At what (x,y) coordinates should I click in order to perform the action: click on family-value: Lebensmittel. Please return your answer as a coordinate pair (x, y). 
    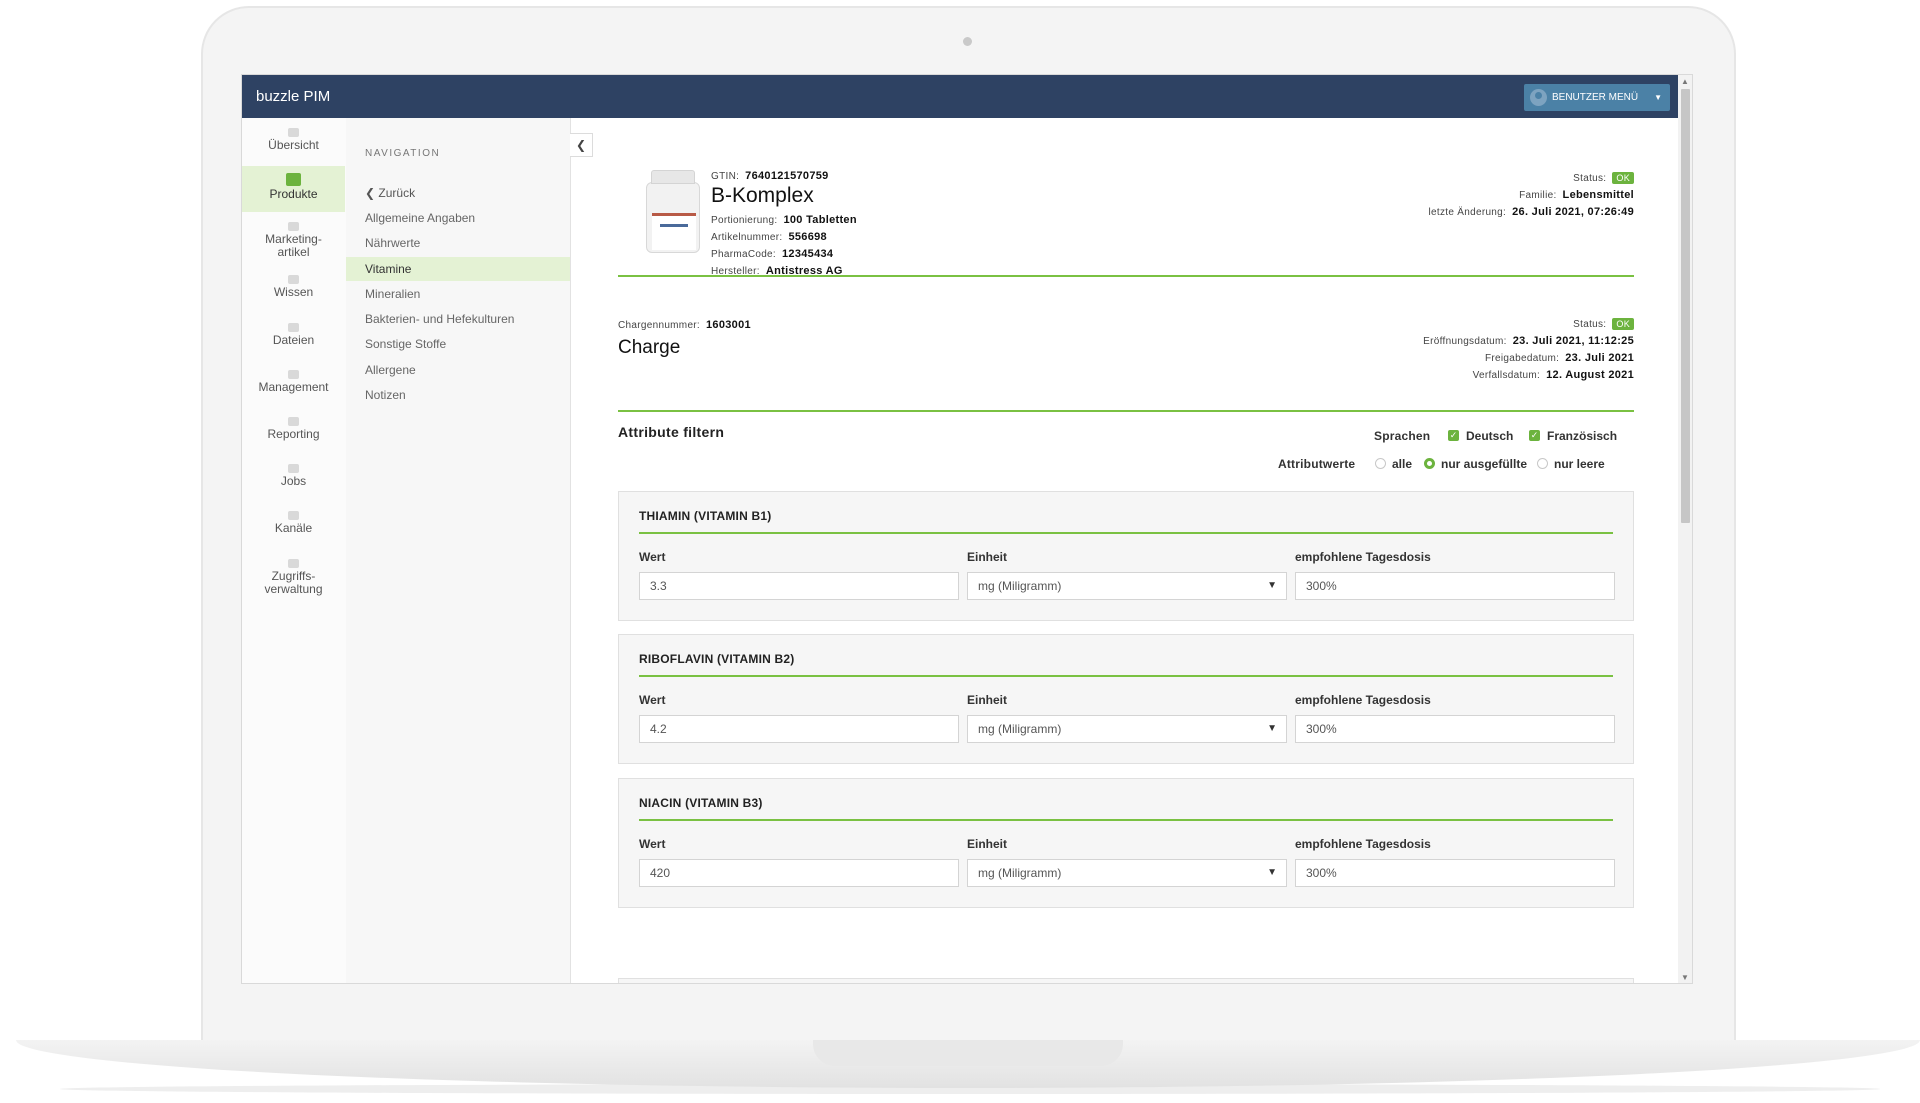
    Looking at the image, I should click on (1598, 195).